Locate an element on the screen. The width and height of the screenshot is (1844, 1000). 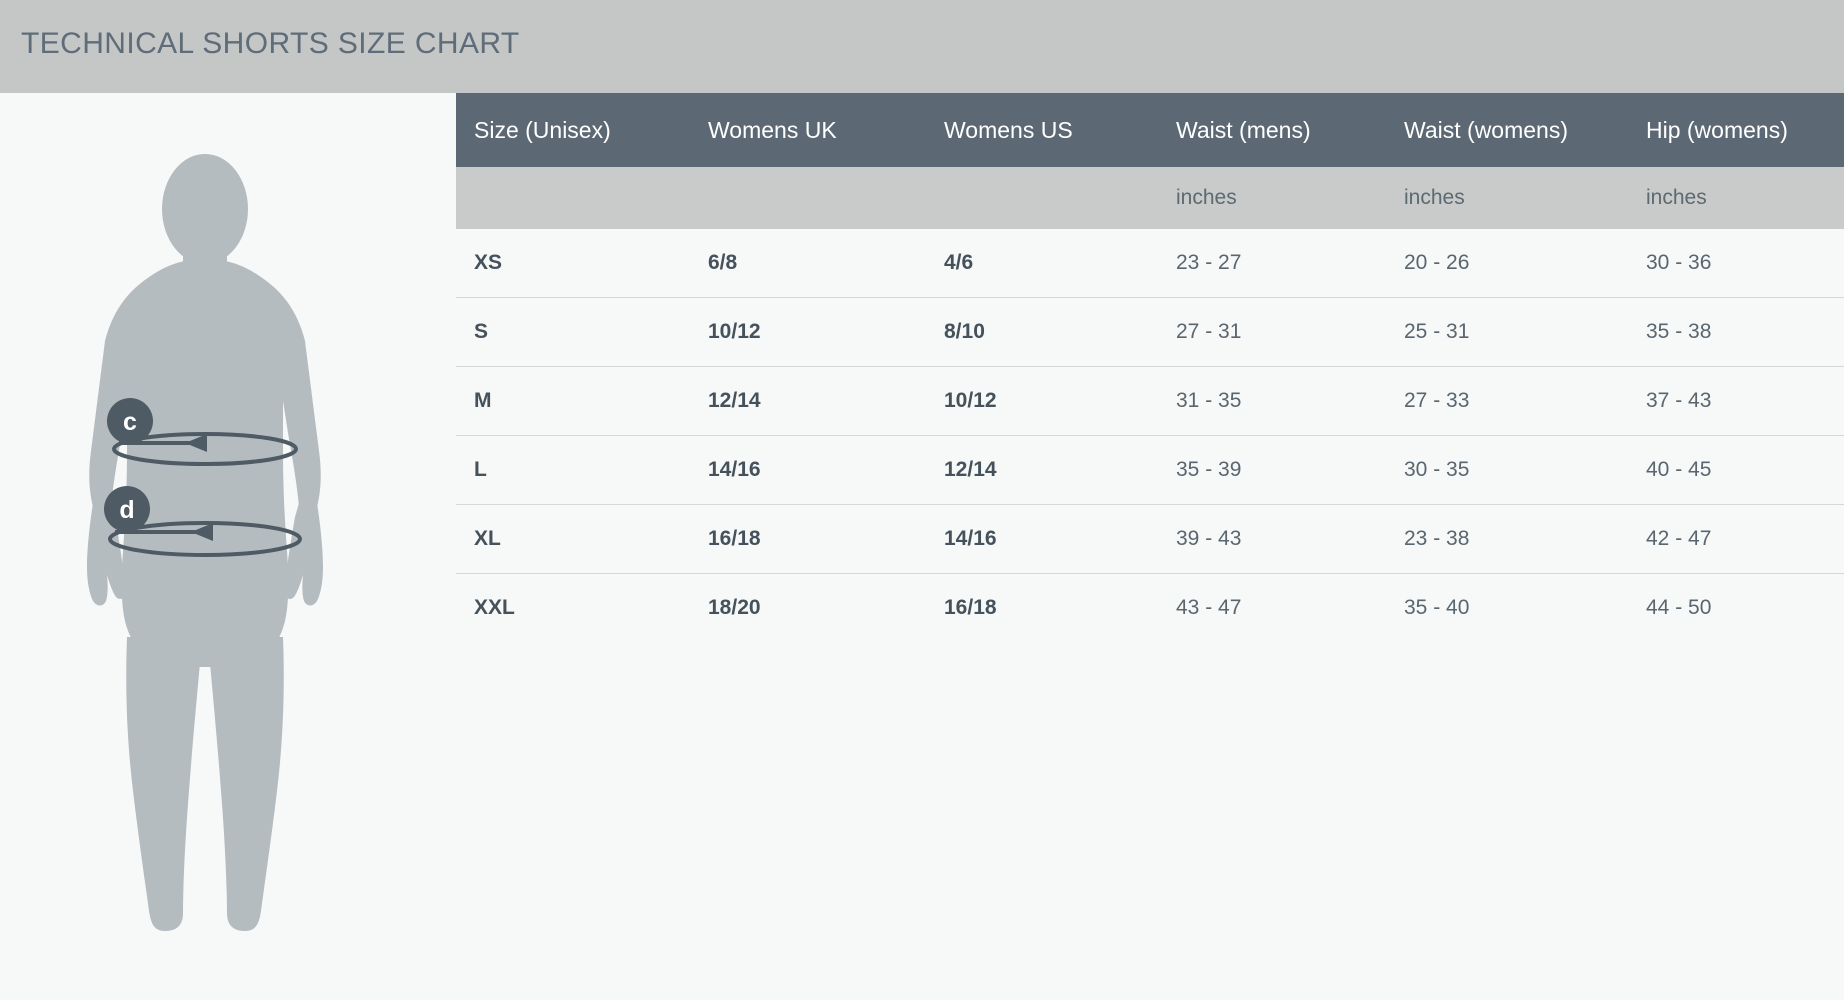
cell-size: XS is located at coordinates (488, 262).